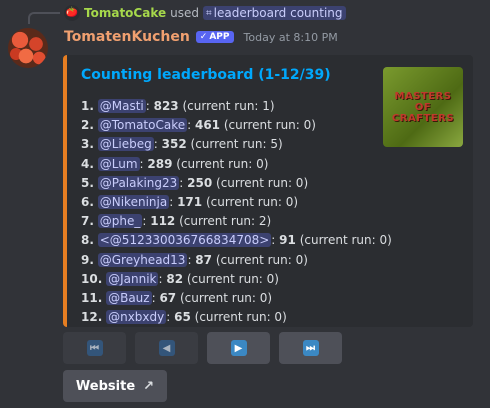 The image size is (490, 408). Describe the element at coordinates (228, 106) in the screenshot. I see `current-run: (current run: 1)` at that location.